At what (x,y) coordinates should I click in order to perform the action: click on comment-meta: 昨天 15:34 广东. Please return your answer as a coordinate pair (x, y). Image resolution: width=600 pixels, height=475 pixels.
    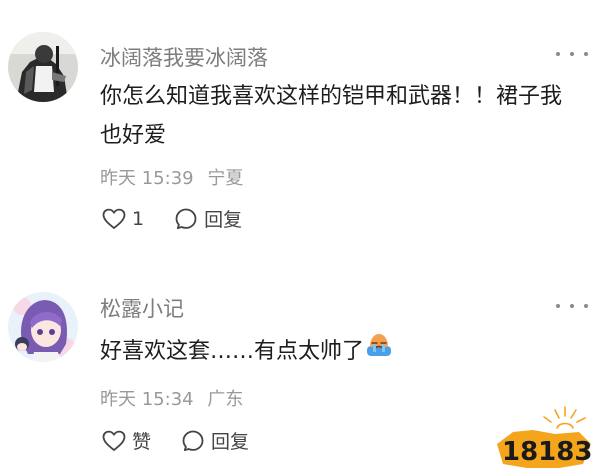
    Looking at the image, I should click on (171, 398).